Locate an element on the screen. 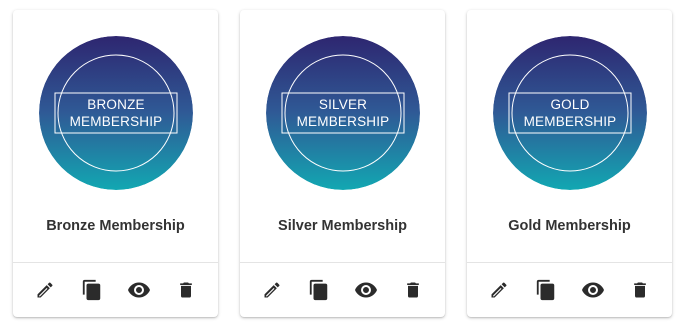 This screenshot has height=332, width=687. badge-text: GOLD MEMBERSHIP is located at coordinates (570, 113).